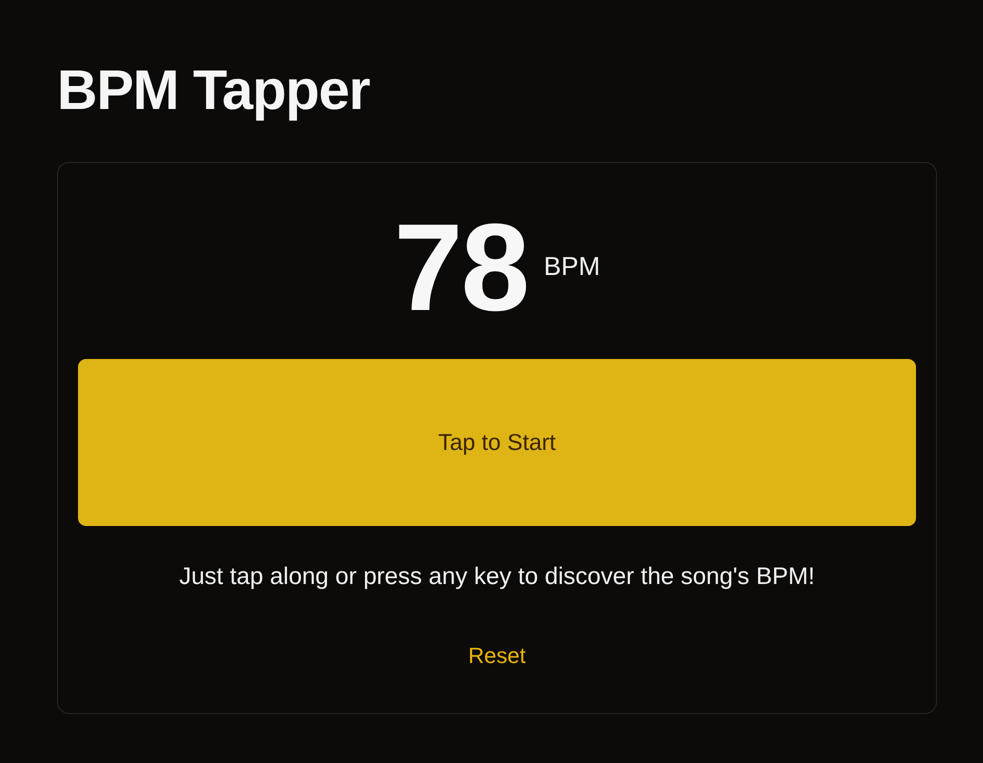 The height and width of the screenshot is (763, 983). I want to click on reset-link: Reset, so click(497, 656).